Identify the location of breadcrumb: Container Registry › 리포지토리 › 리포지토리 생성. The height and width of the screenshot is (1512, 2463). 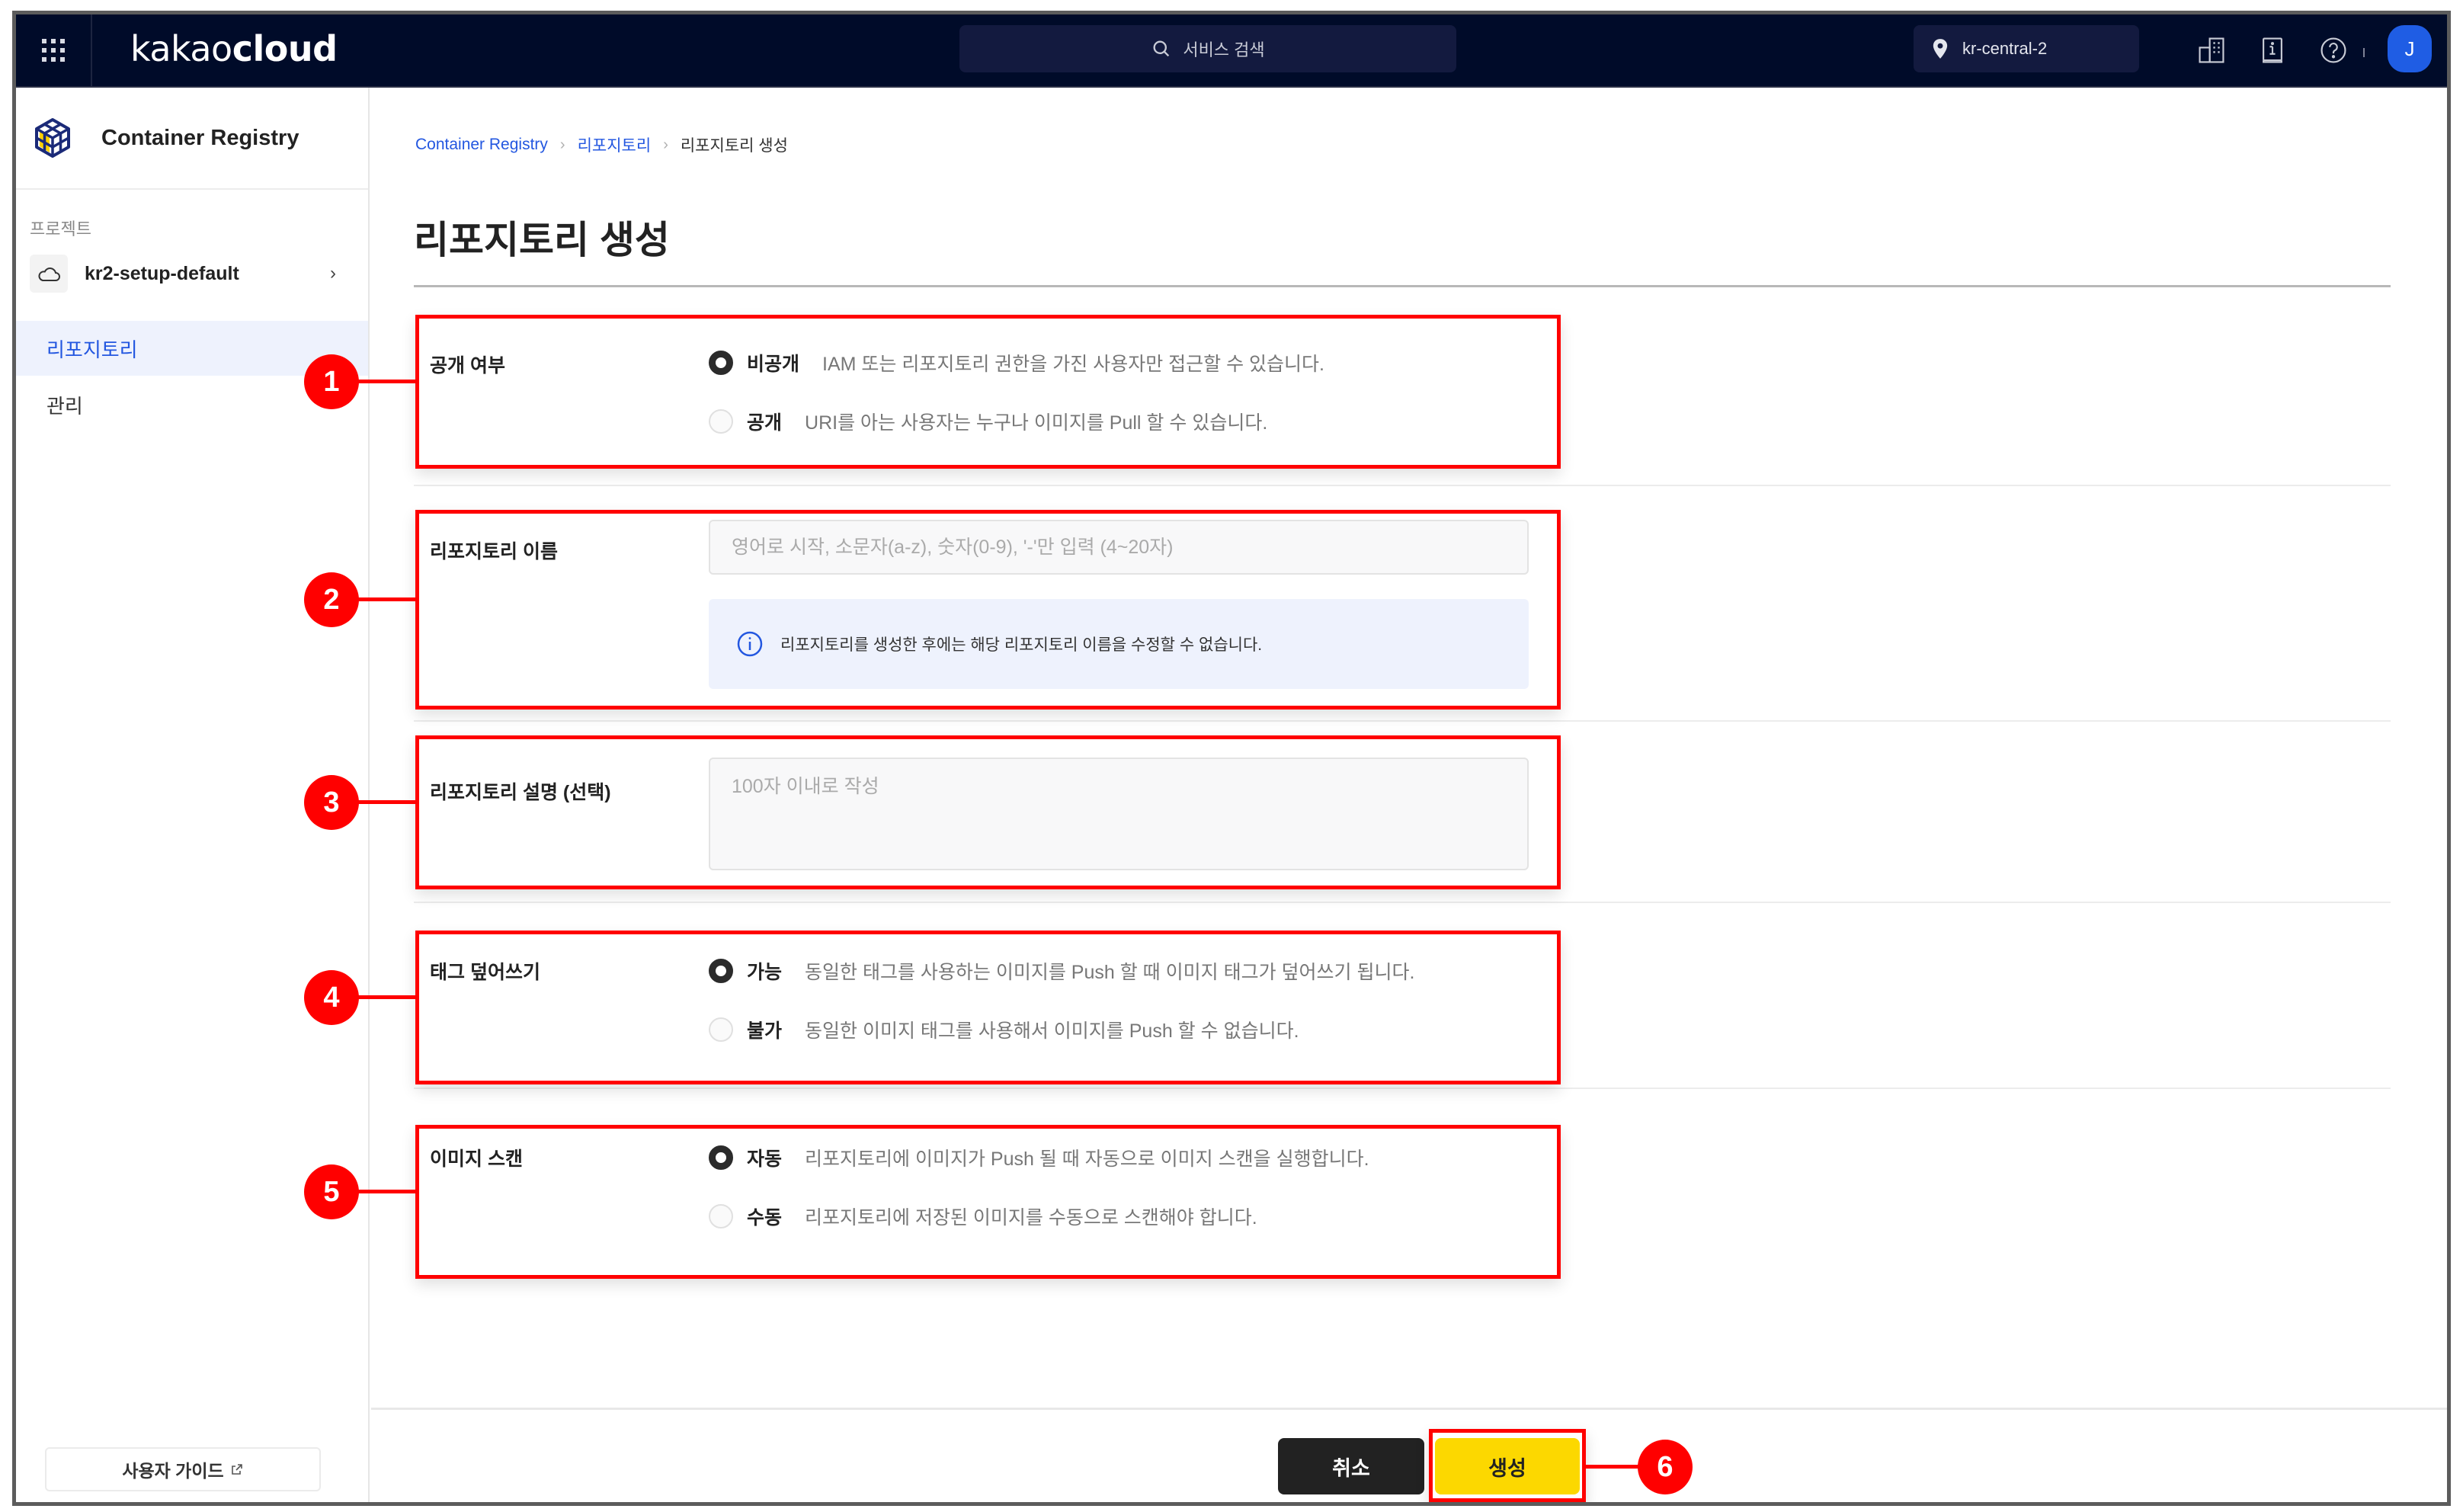
(601, 144).